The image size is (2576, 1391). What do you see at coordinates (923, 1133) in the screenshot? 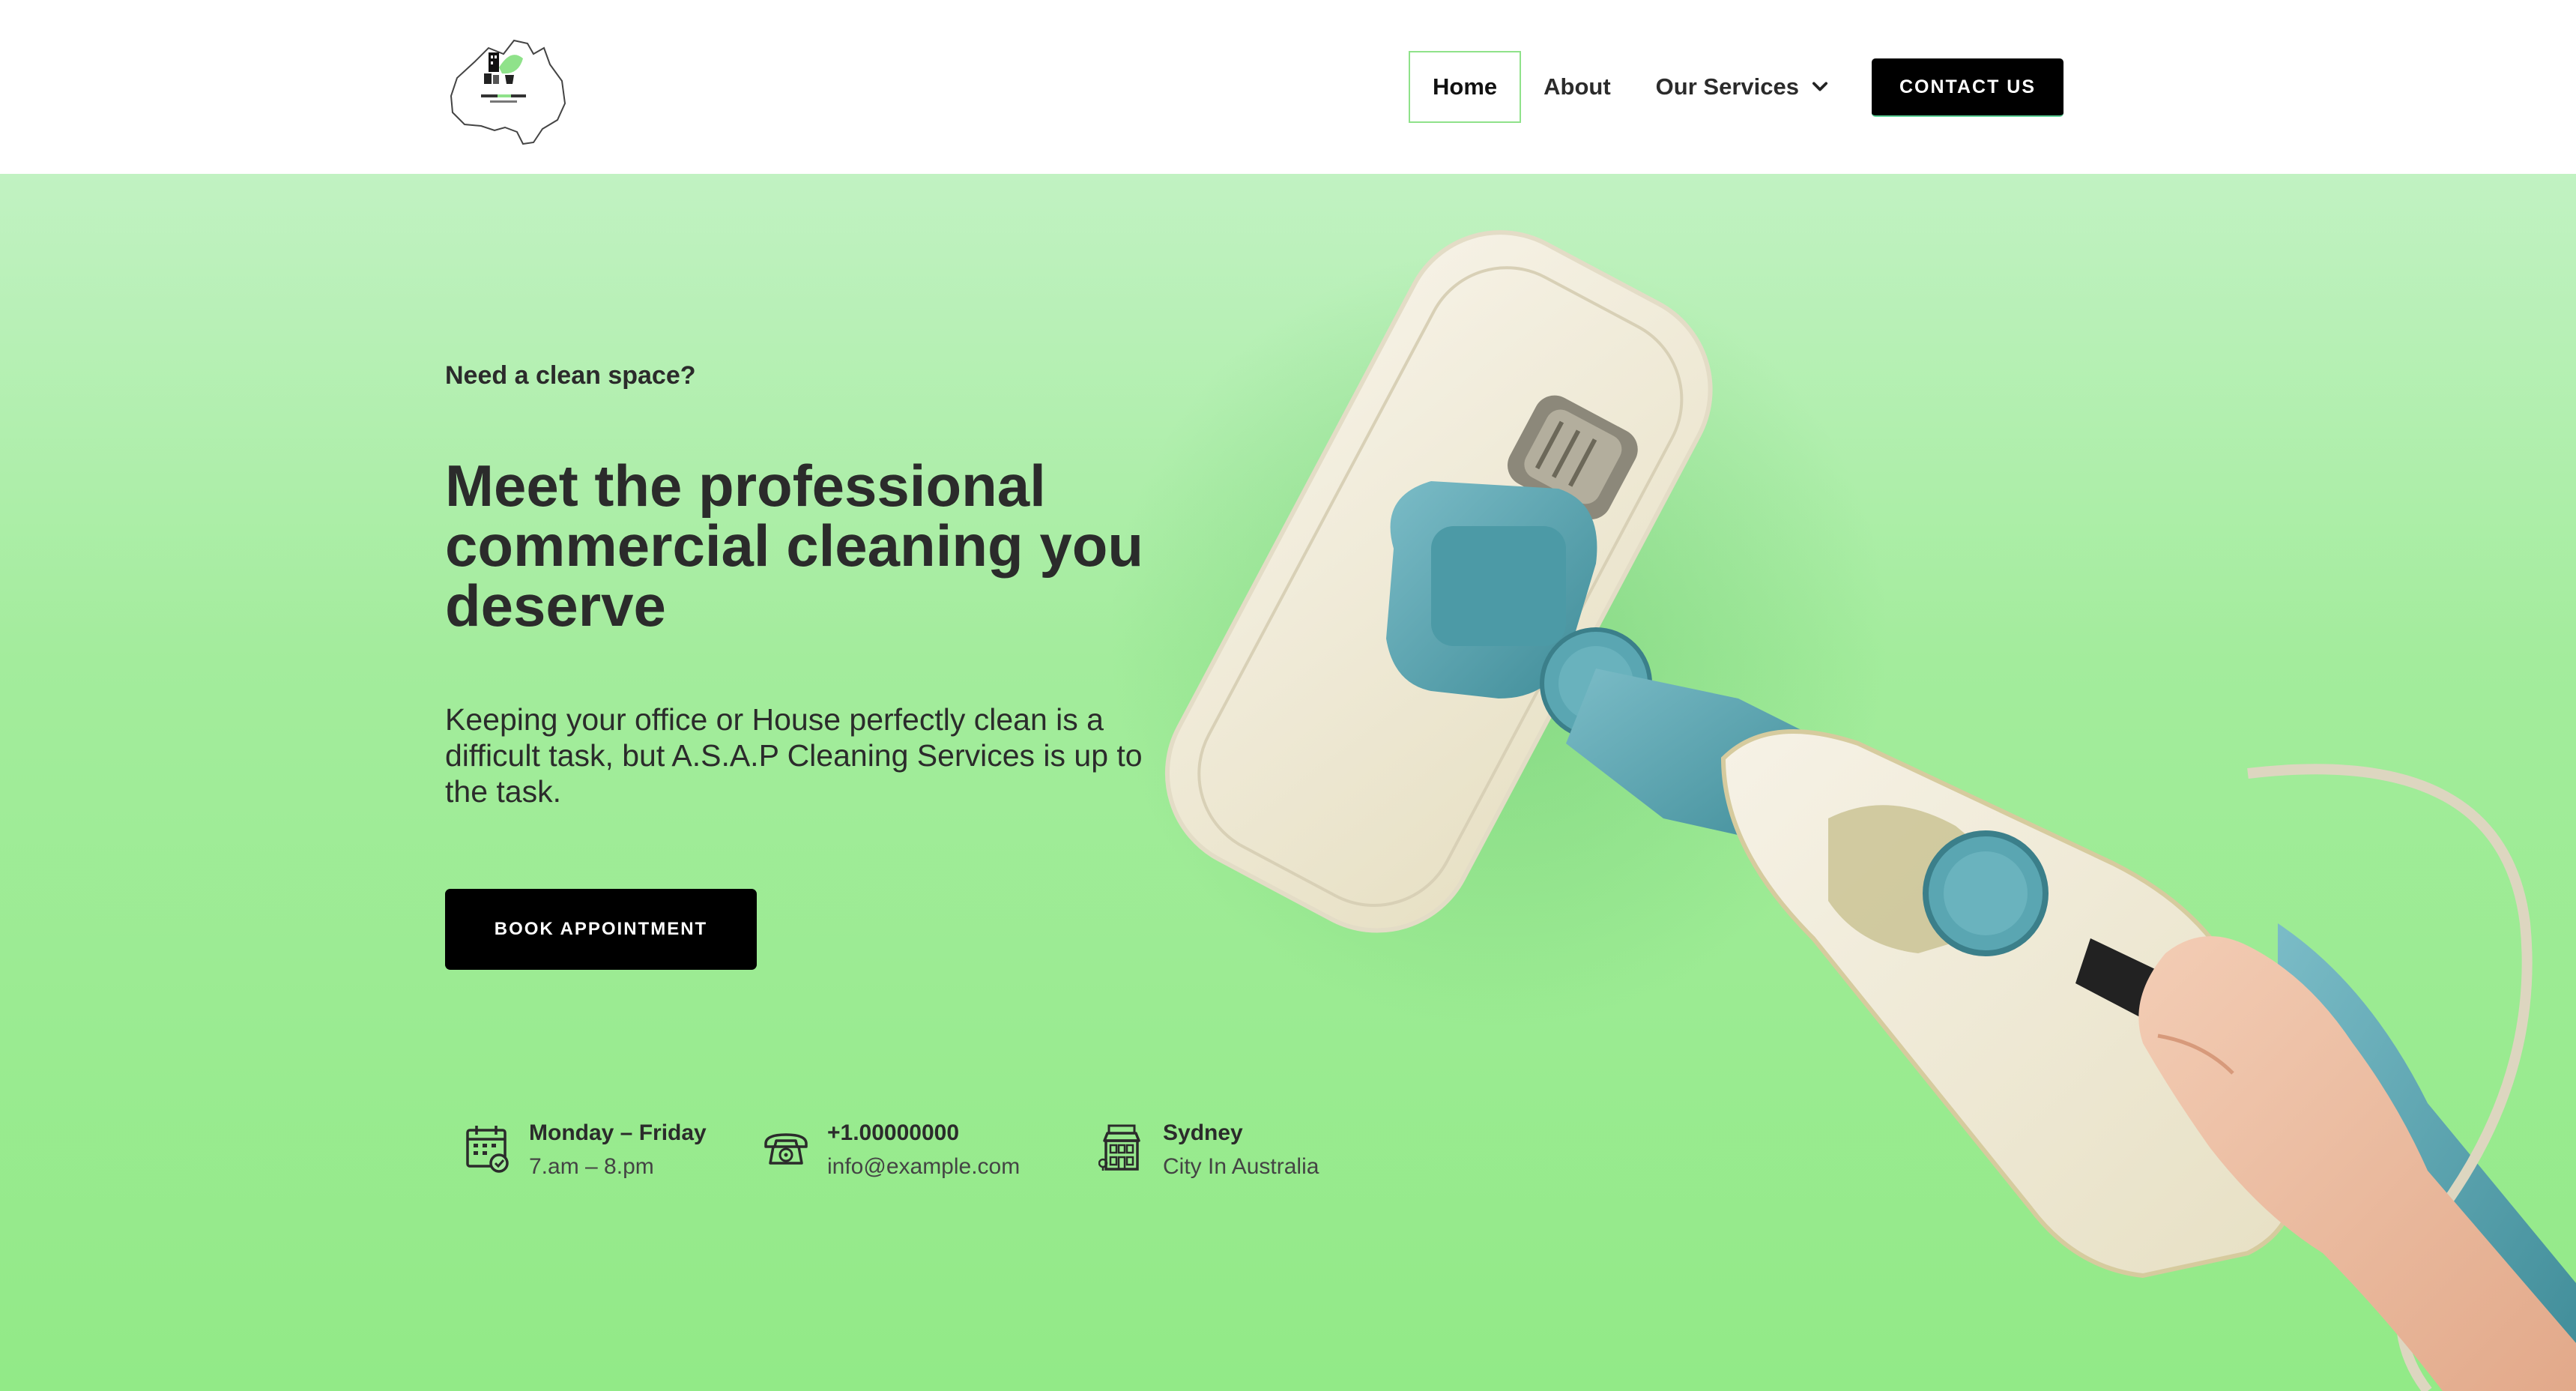
I see `info-phone: +1.00000000` at bounding box center [923, 1133].